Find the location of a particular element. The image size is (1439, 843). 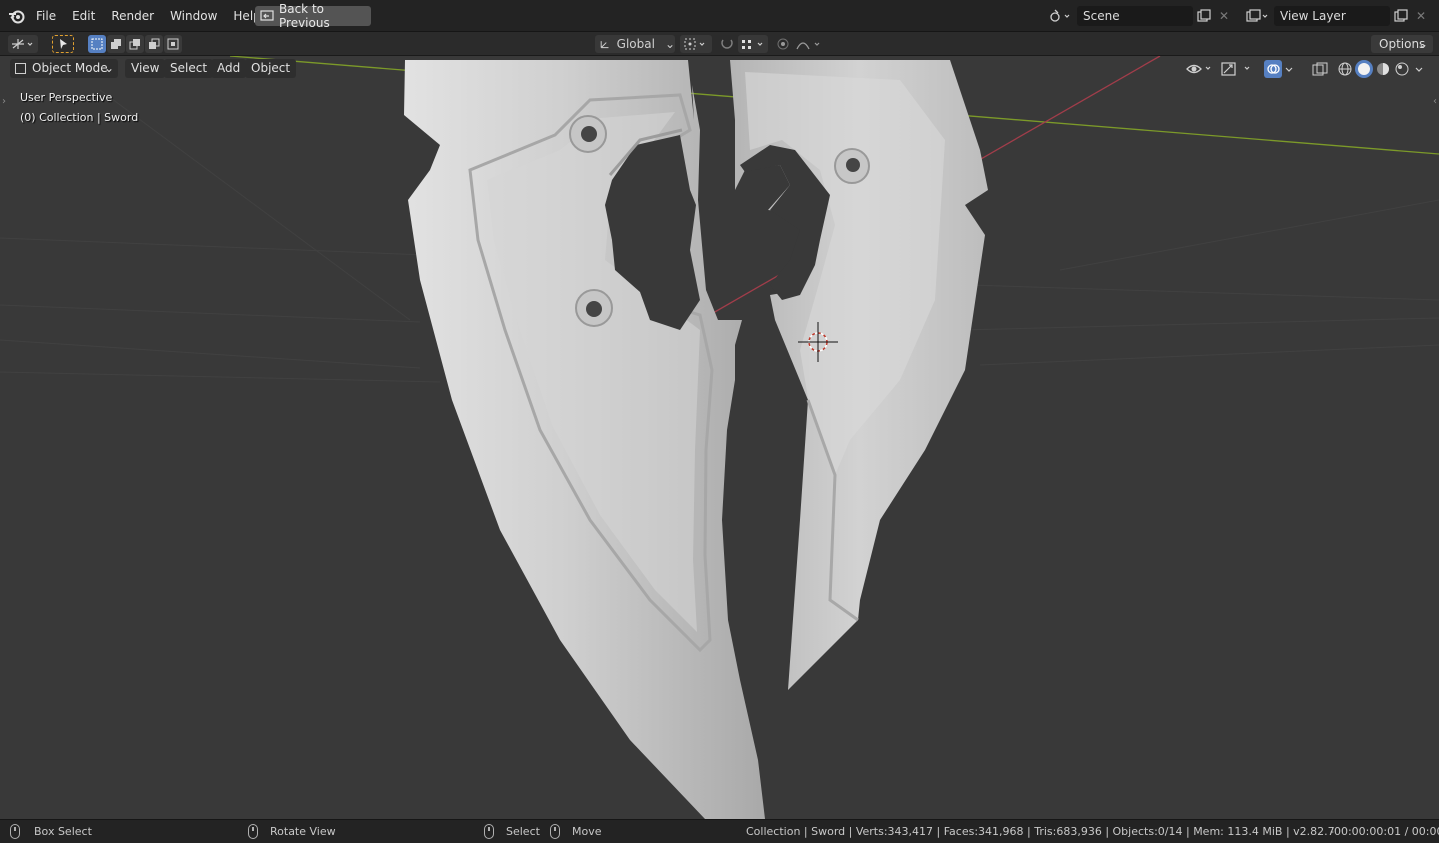

view-layer-icon is located at coordinates (1257, 15).